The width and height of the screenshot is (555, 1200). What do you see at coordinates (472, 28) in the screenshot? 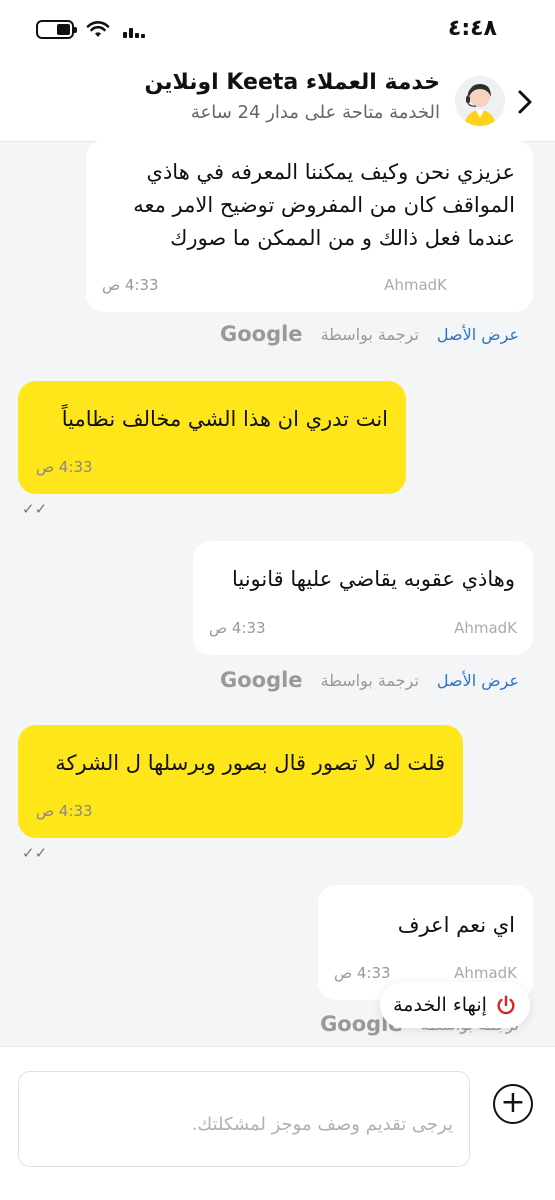
I see `clock: ٤:٤٨` at bounding box center [472, 28].